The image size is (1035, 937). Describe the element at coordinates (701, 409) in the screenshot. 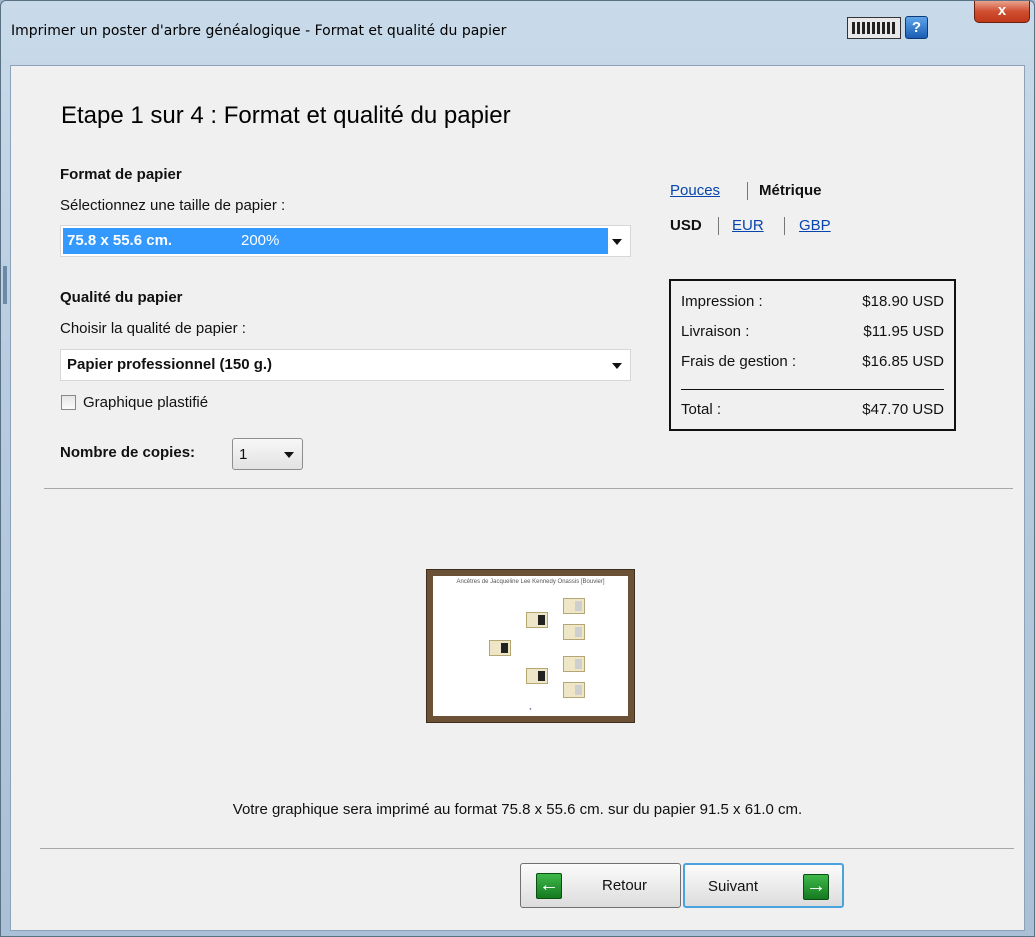

I see `price-label: Total :` at that location.